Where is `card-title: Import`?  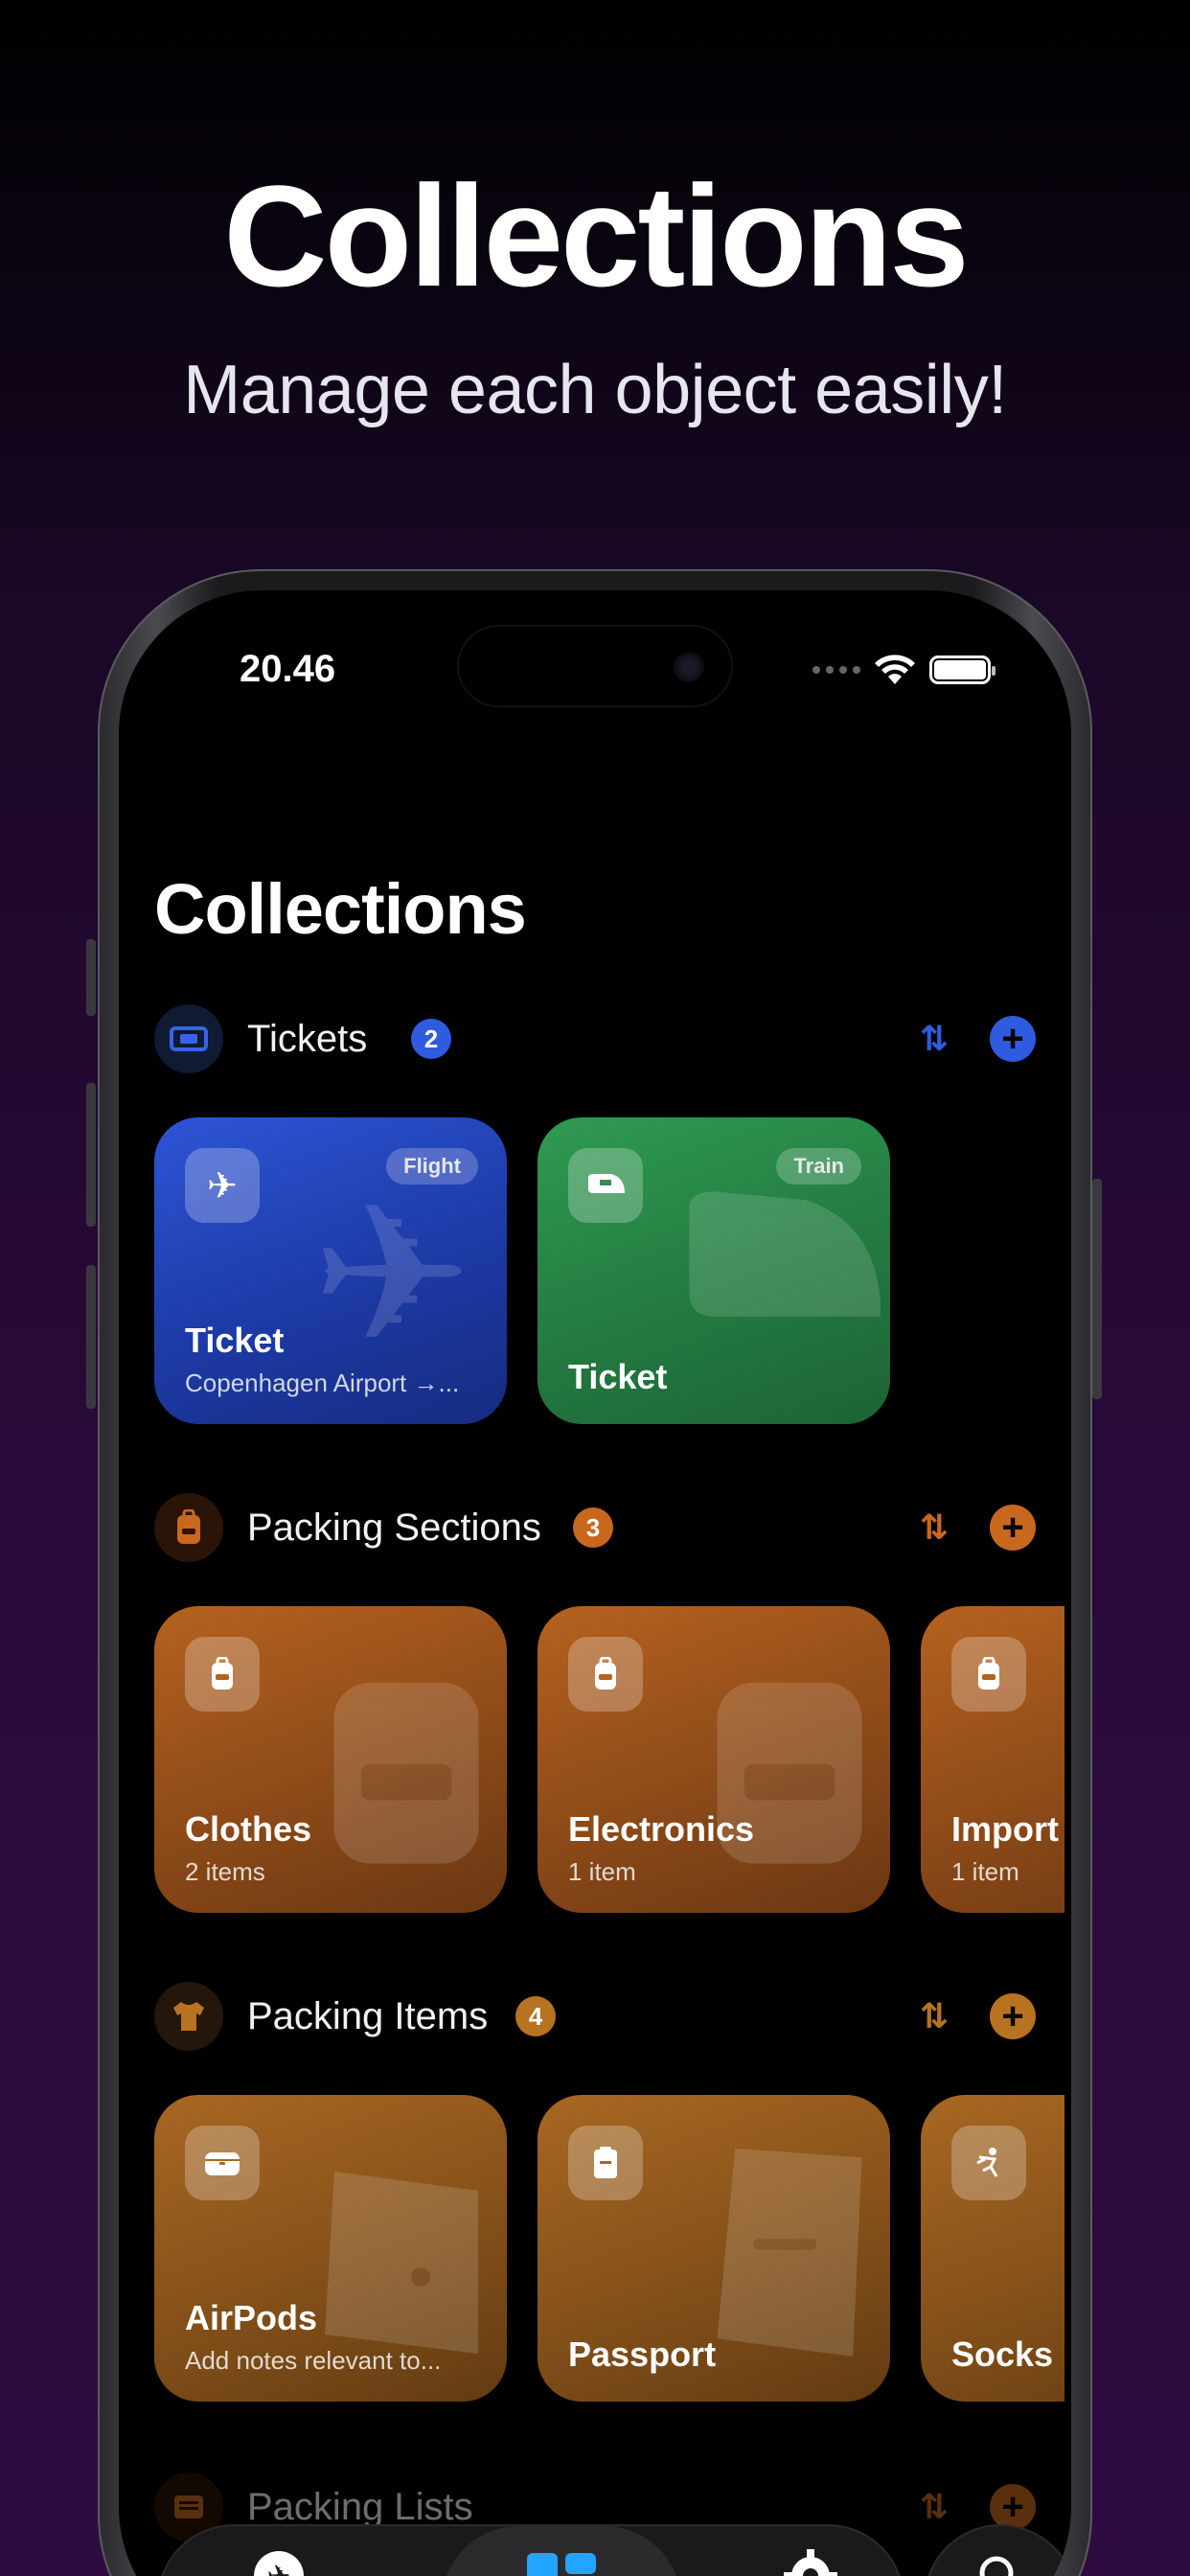 card-title: Import is located at coordinates (1005, 1829).